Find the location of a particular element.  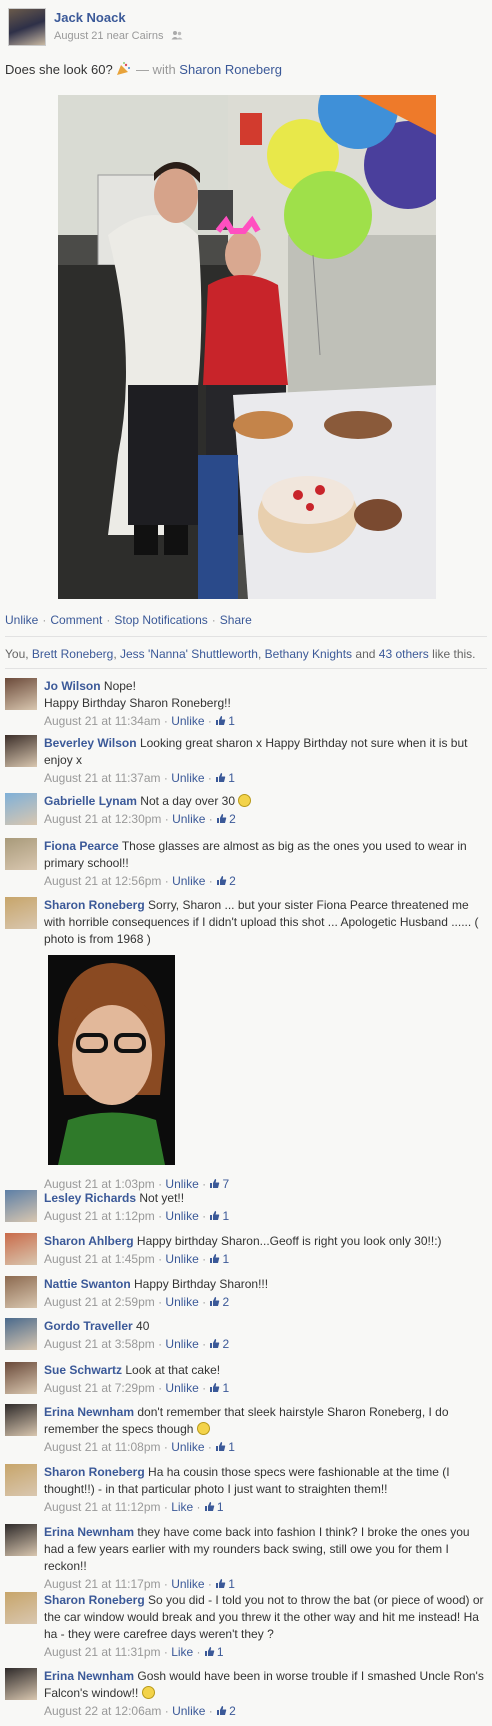

post-time-location: August 21 near Cairns is located at coordinates (108, 36).